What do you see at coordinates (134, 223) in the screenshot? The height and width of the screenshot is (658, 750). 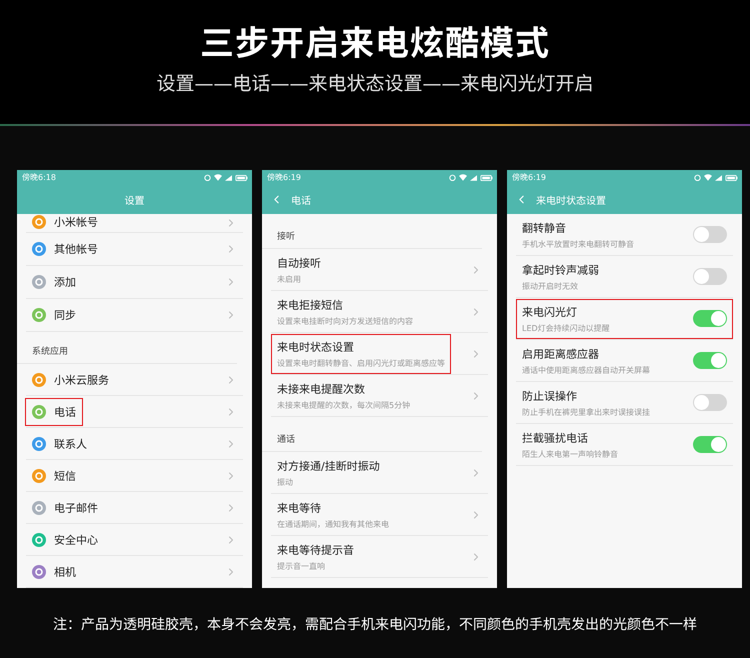 I see `settings-row: 小米帐号` at bounding box center [134, 223].